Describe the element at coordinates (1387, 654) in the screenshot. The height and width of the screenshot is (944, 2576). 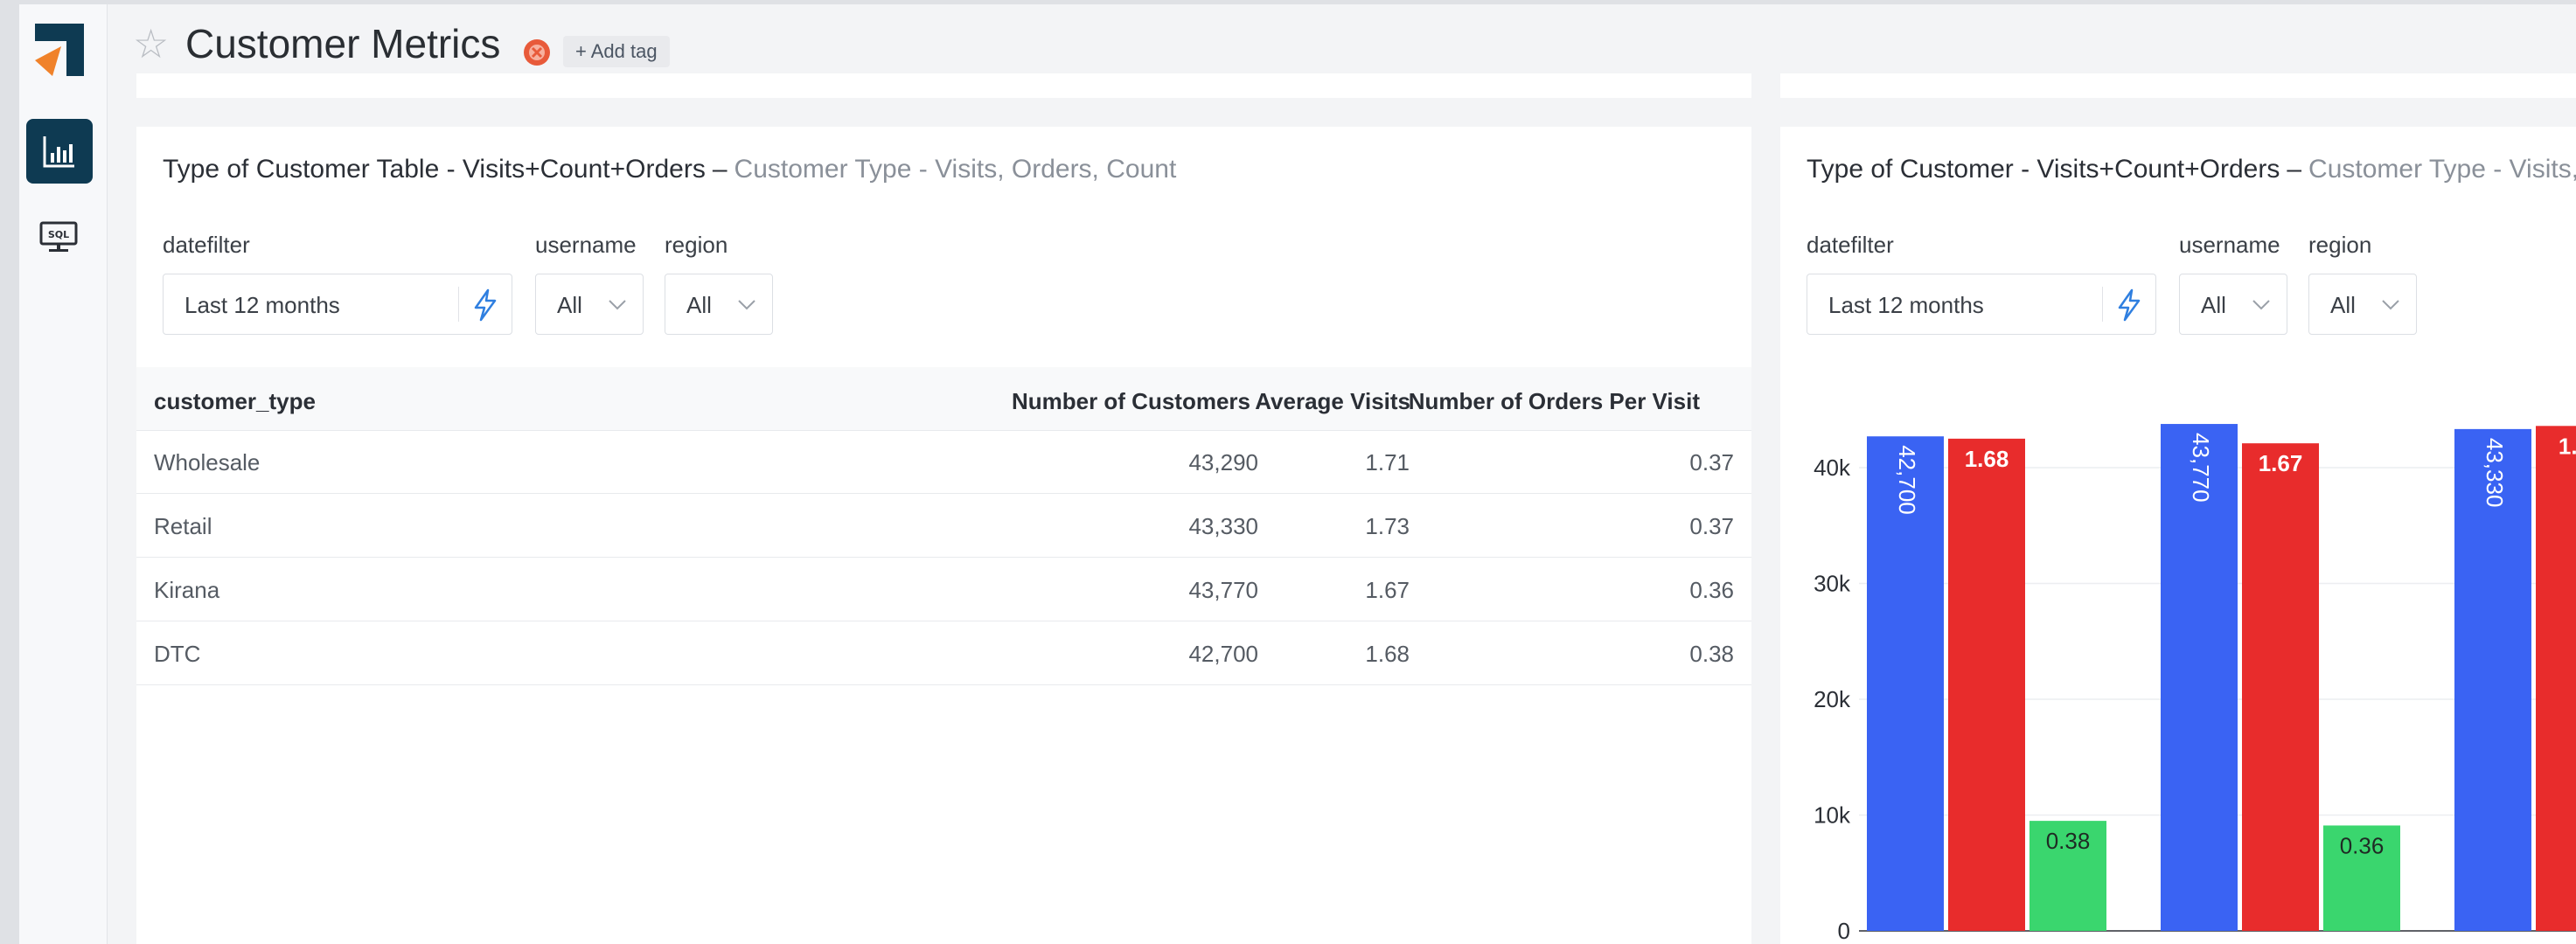
I see `cell-avg-visits: 1.68` at that location.